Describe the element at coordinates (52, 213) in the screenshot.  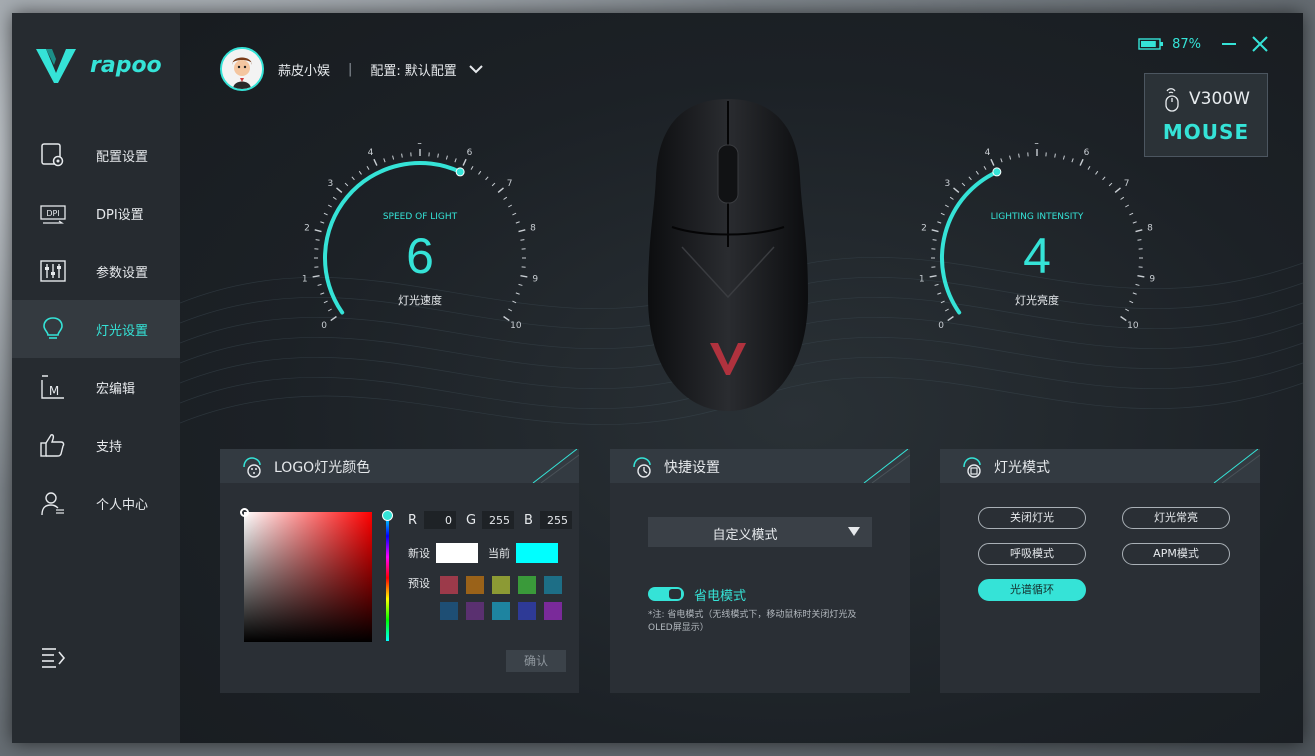
I see `svg-text: DPI` at that location.